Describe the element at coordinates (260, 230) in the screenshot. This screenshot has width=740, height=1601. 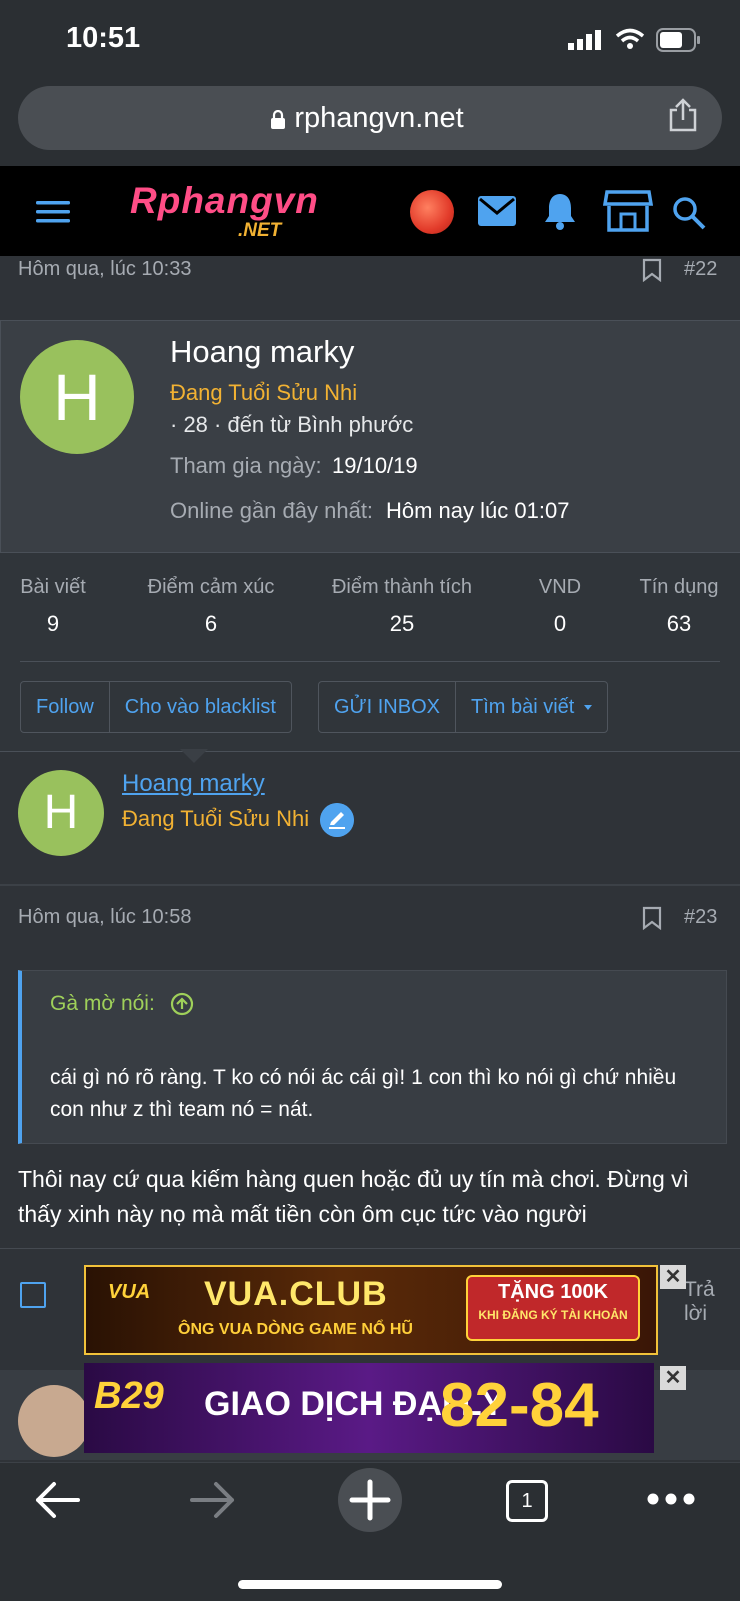
I see `site-logo-suffix: .NET` at that location.